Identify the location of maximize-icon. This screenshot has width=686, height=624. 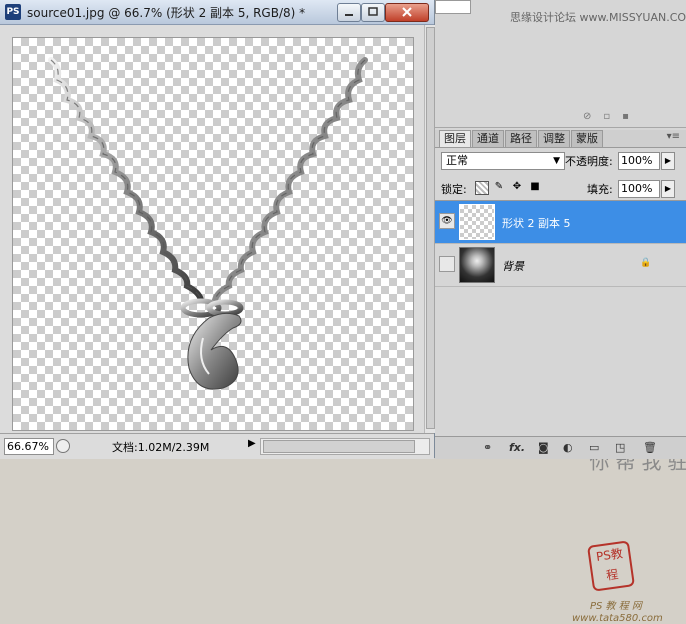
(373, 11).